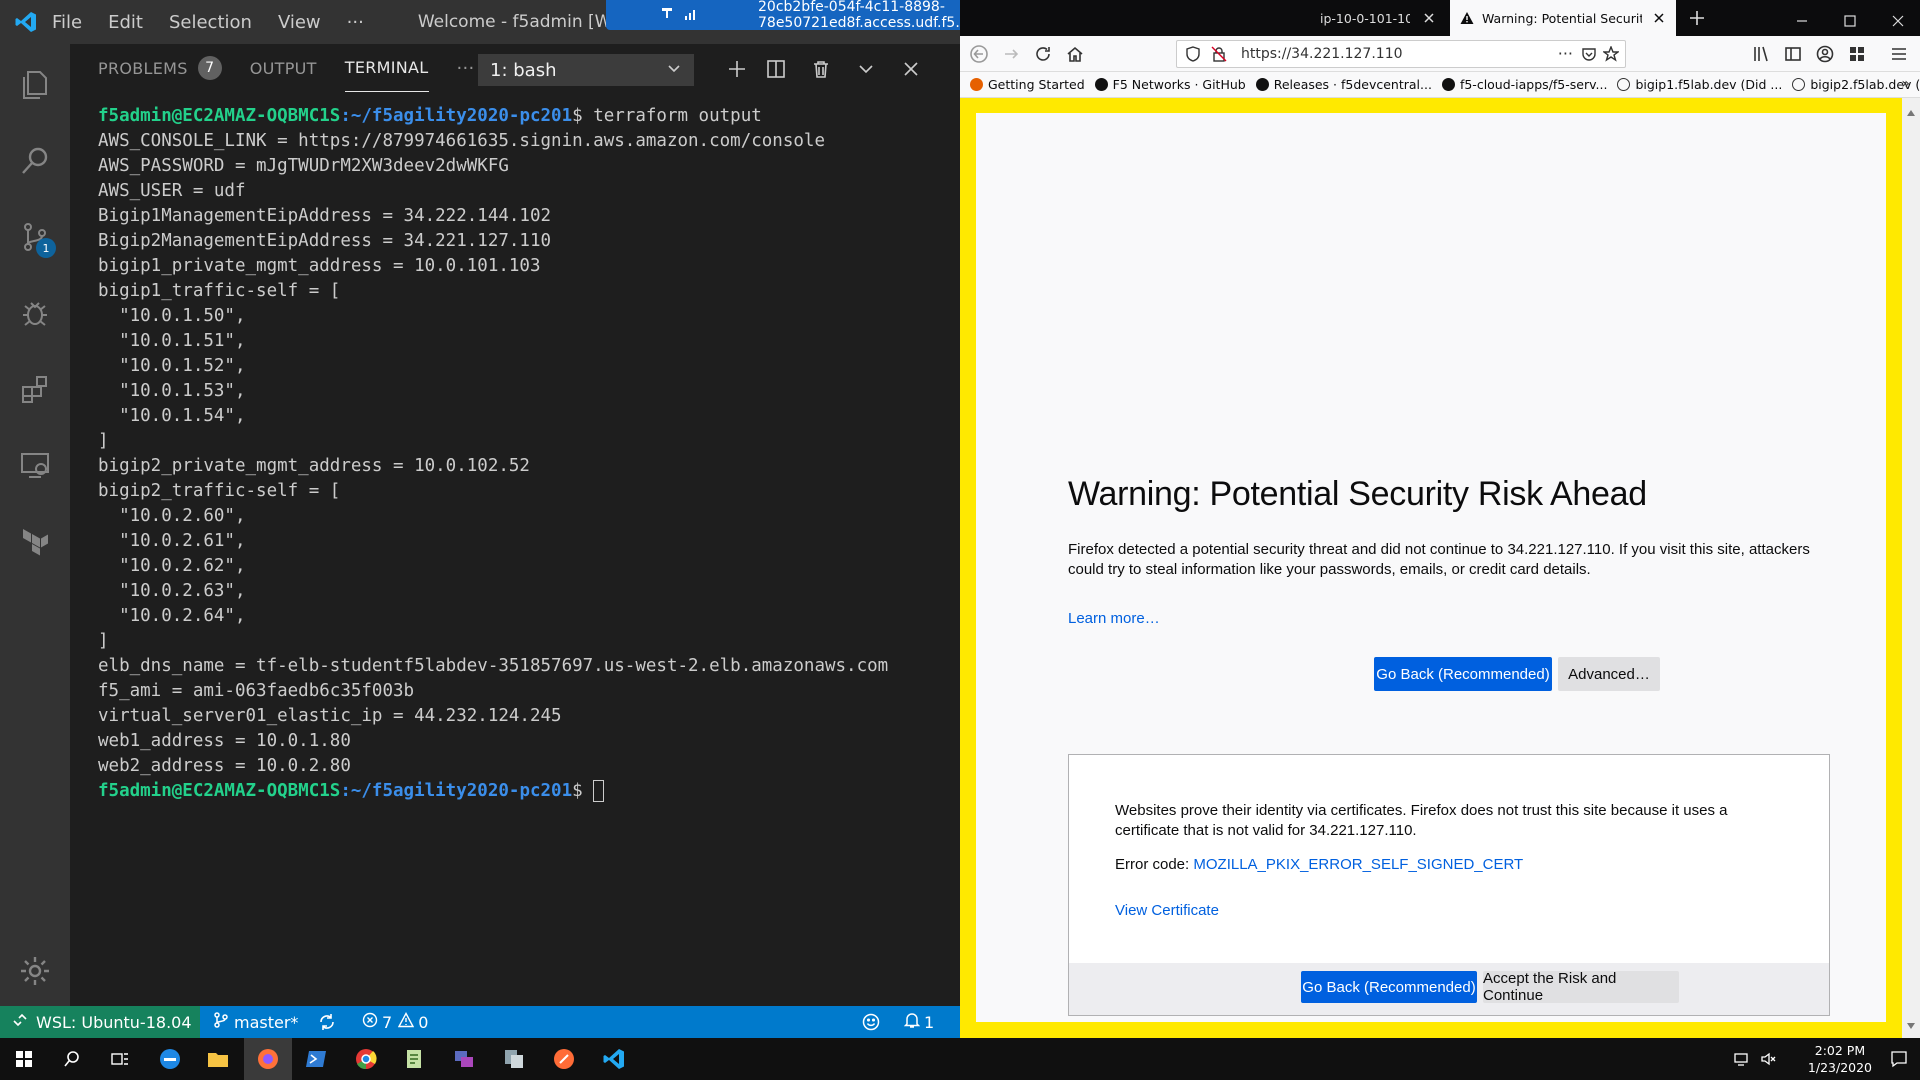  What do you see at coordinates (1358, 864) in the screenshot?
I see `error-code-link: MOZILLA_PKIX_ERROR_SELF_SIGNED_CERT` at bounding box center [1358, 864].